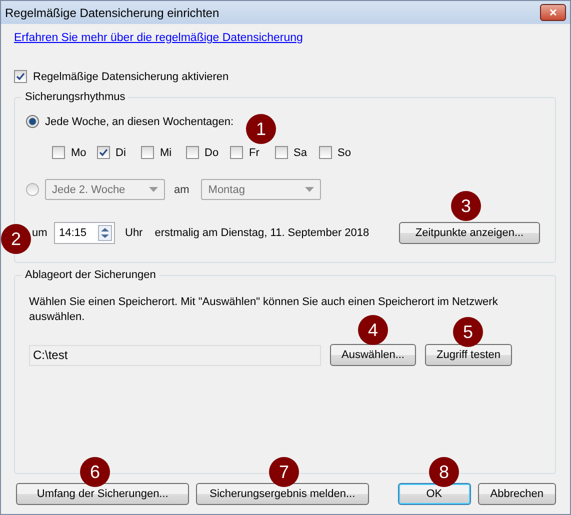 This screenshot has height=515, width=571. I want to click on callout-badge: 1, so click(261, 129).